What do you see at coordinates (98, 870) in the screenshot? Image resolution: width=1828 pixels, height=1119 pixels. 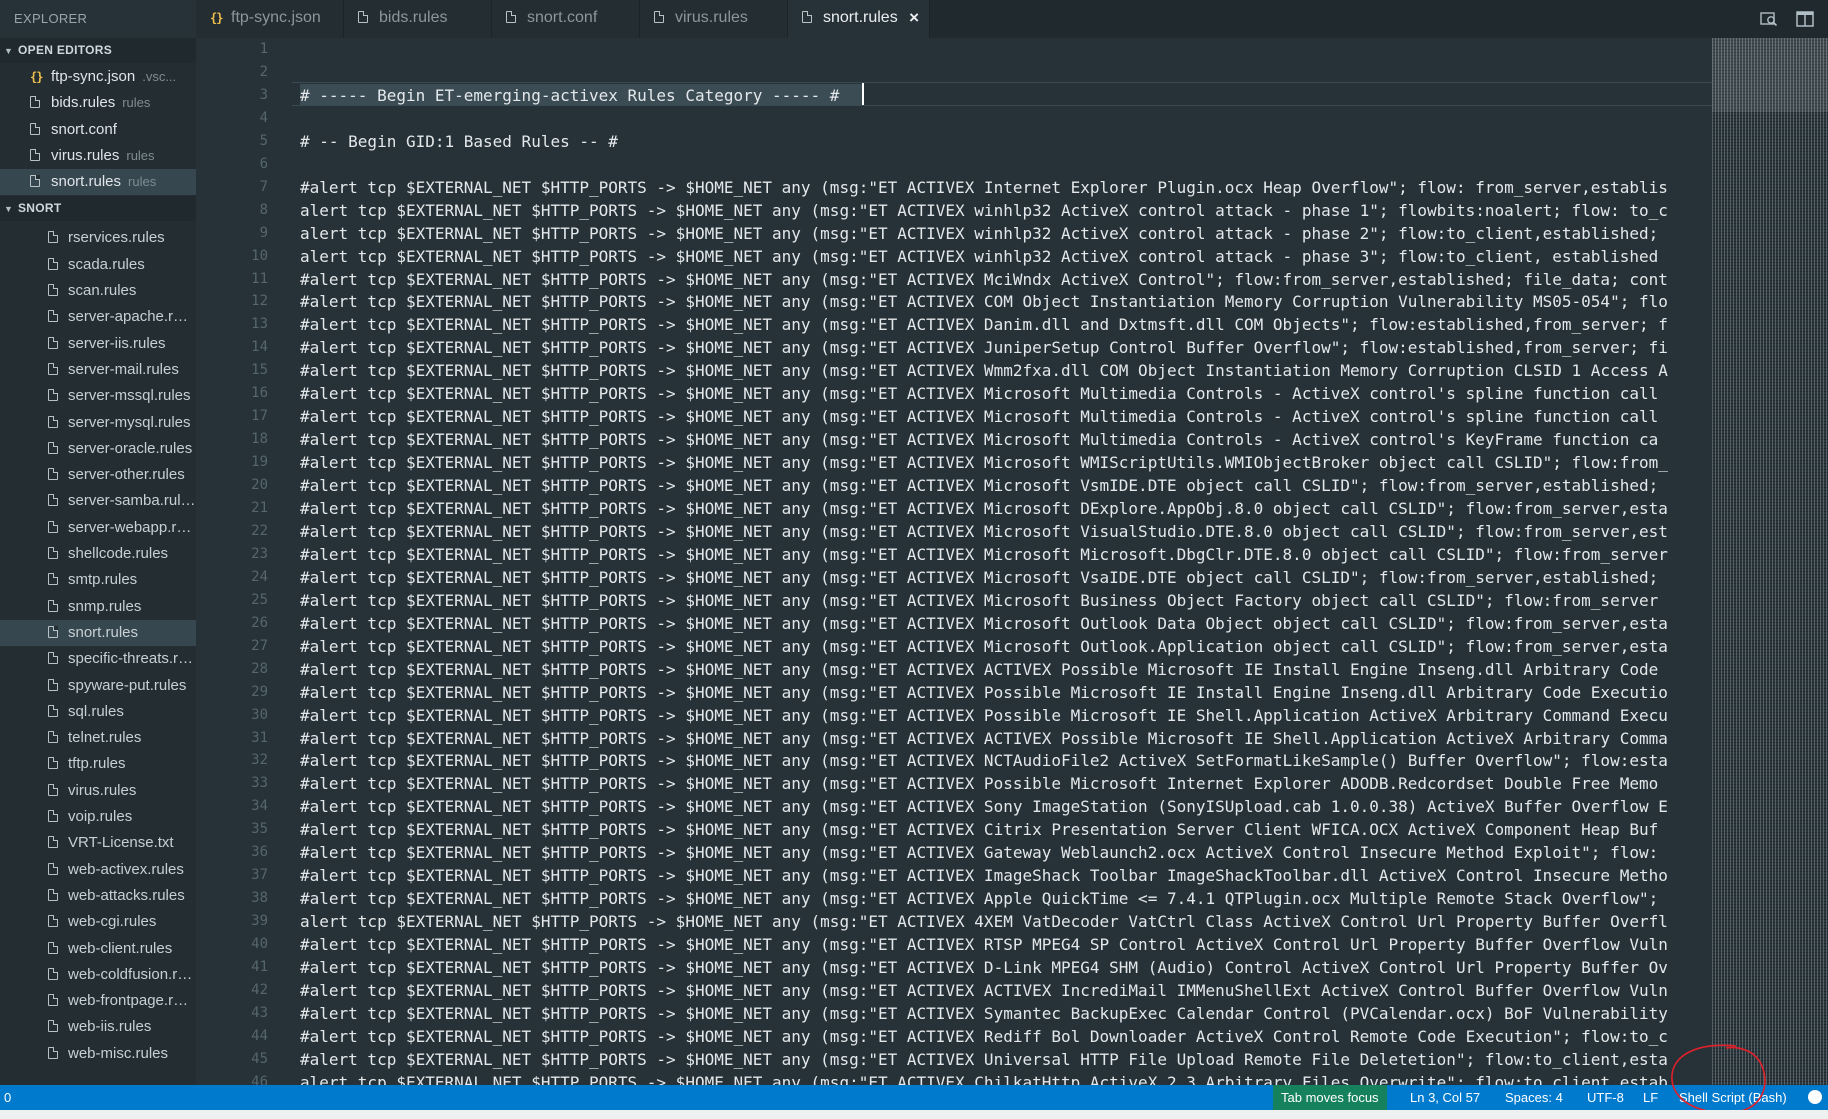 I see `sidebar-file-item: web-activex.rules` at bounding box center [98, 870].